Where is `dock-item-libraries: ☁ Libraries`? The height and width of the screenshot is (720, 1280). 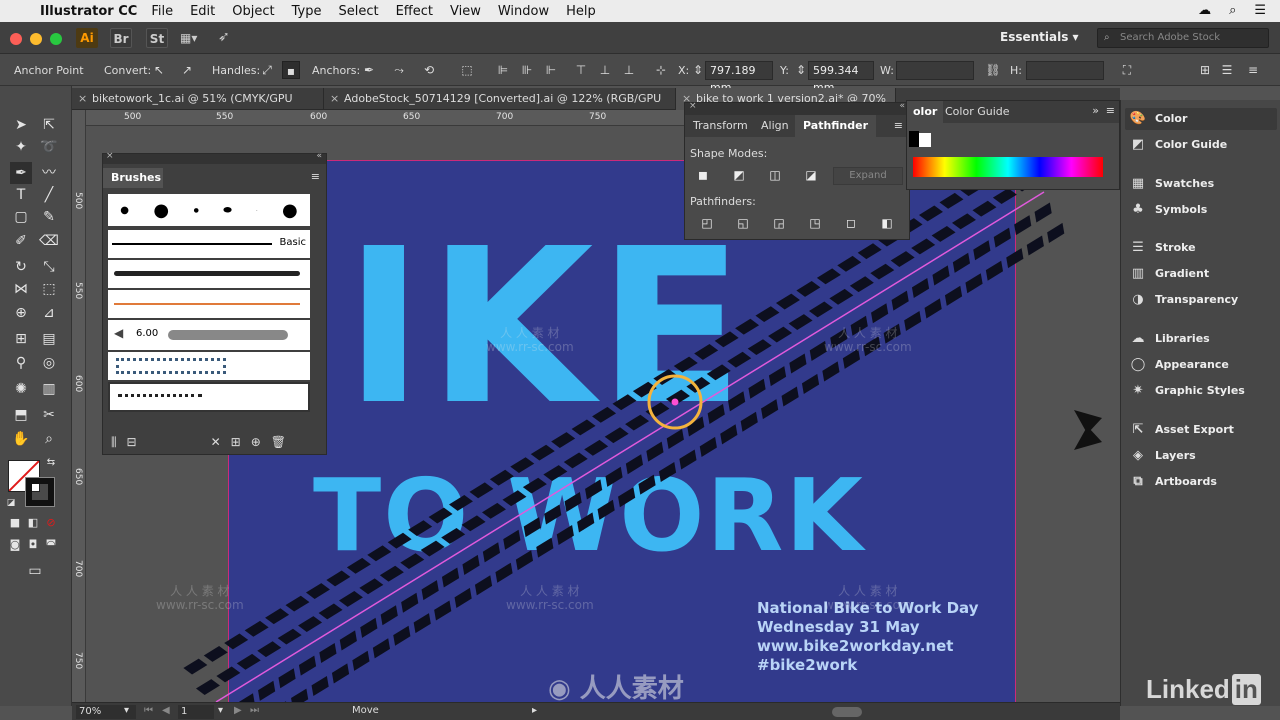 dock-item-libraries: ☁ Libraries is located at coordinates (1169, 339).